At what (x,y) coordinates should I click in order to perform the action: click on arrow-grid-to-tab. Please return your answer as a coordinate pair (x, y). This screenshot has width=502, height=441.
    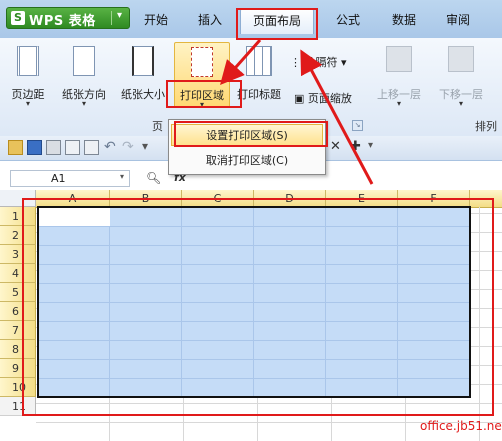
    Looking at the image, I should click on (337, 117).